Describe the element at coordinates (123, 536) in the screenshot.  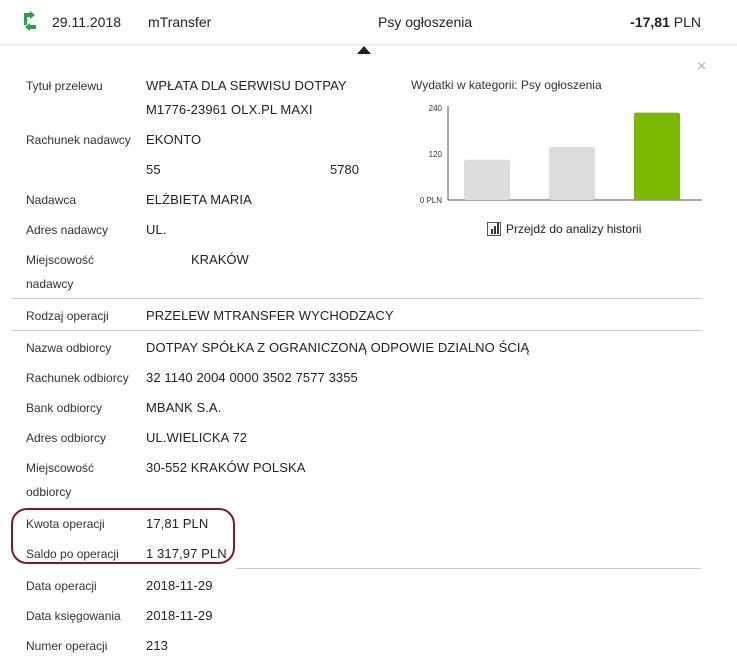
I see `highlight-outline` at that location.